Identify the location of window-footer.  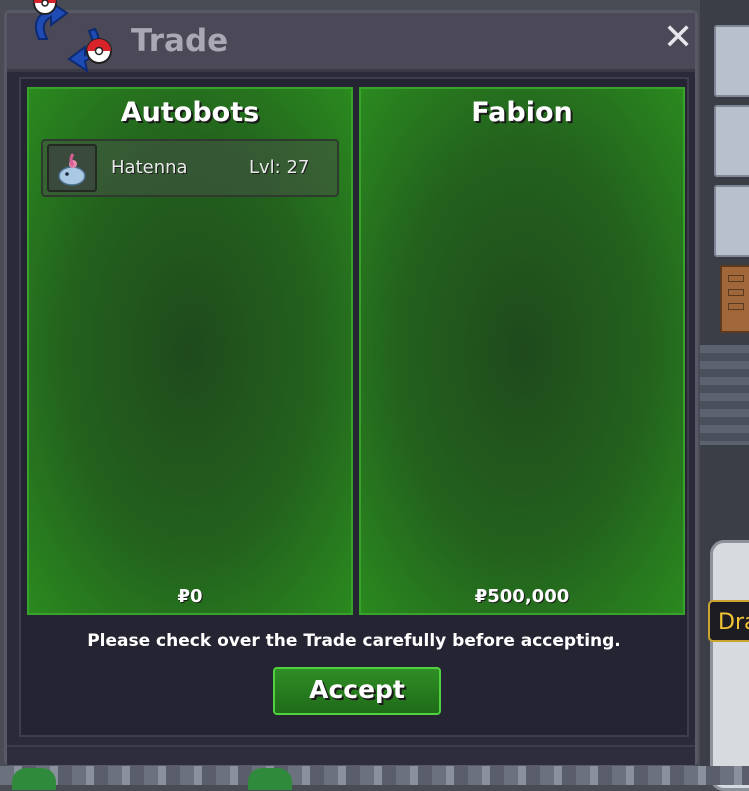
(351, 755).